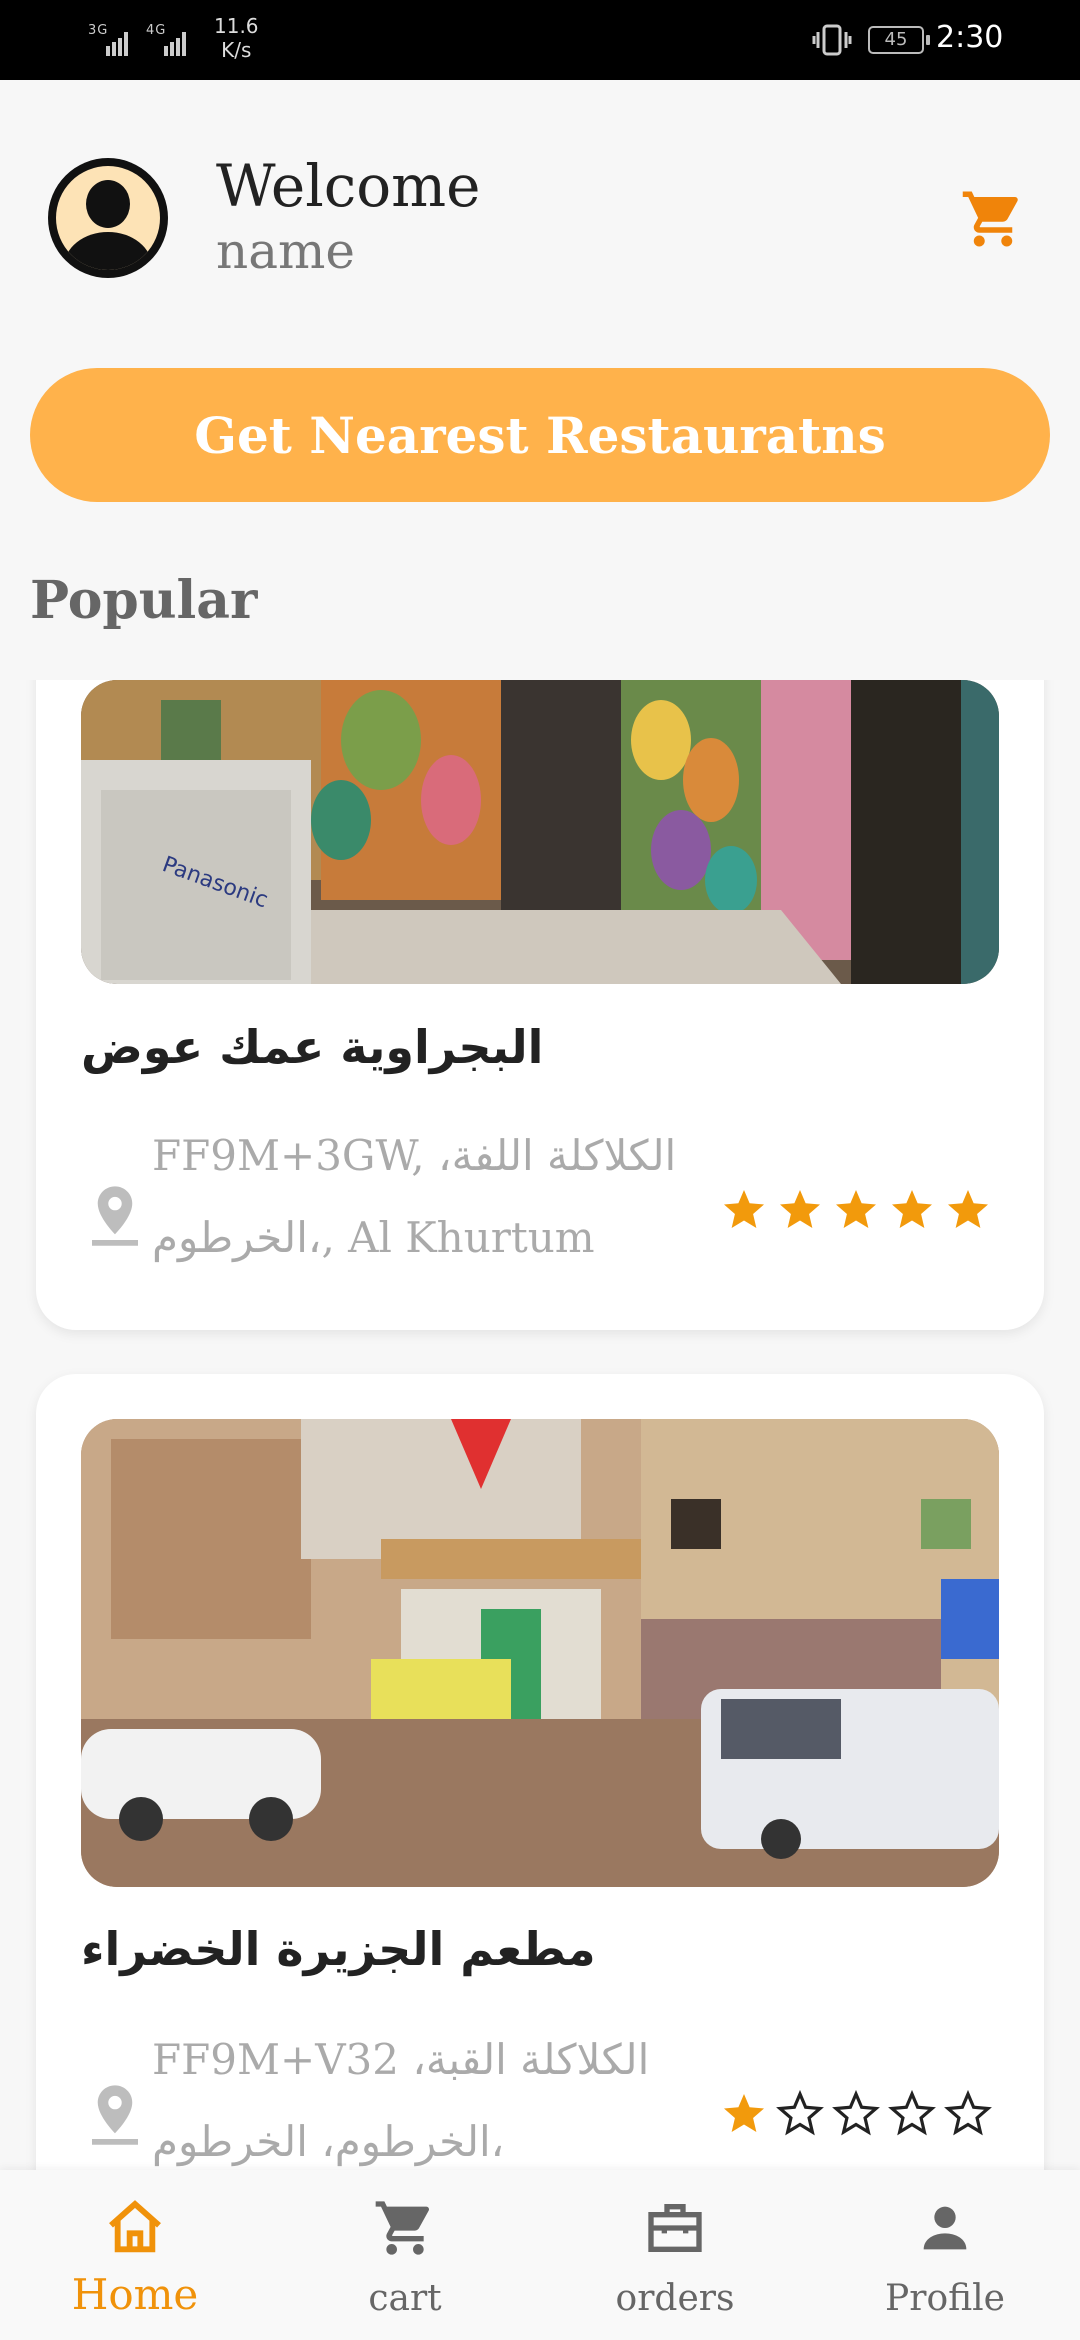 The image size is (1080, 2340). Describe the element at coordinates (945, 2255) in the screenshot. I see `nav-item-profile: Profile` at that location.